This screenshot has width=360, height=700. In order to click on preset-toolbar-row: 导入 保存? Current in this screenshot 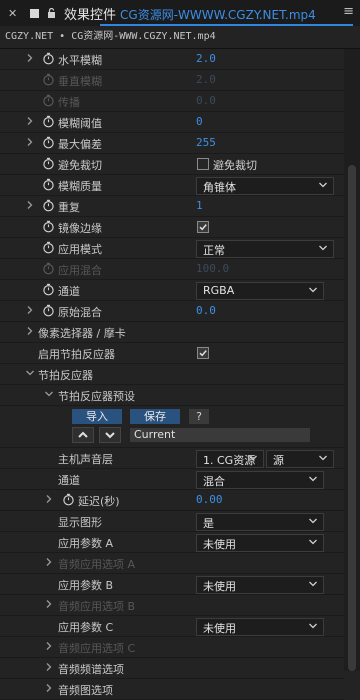, I will do `click(172, 427)`.